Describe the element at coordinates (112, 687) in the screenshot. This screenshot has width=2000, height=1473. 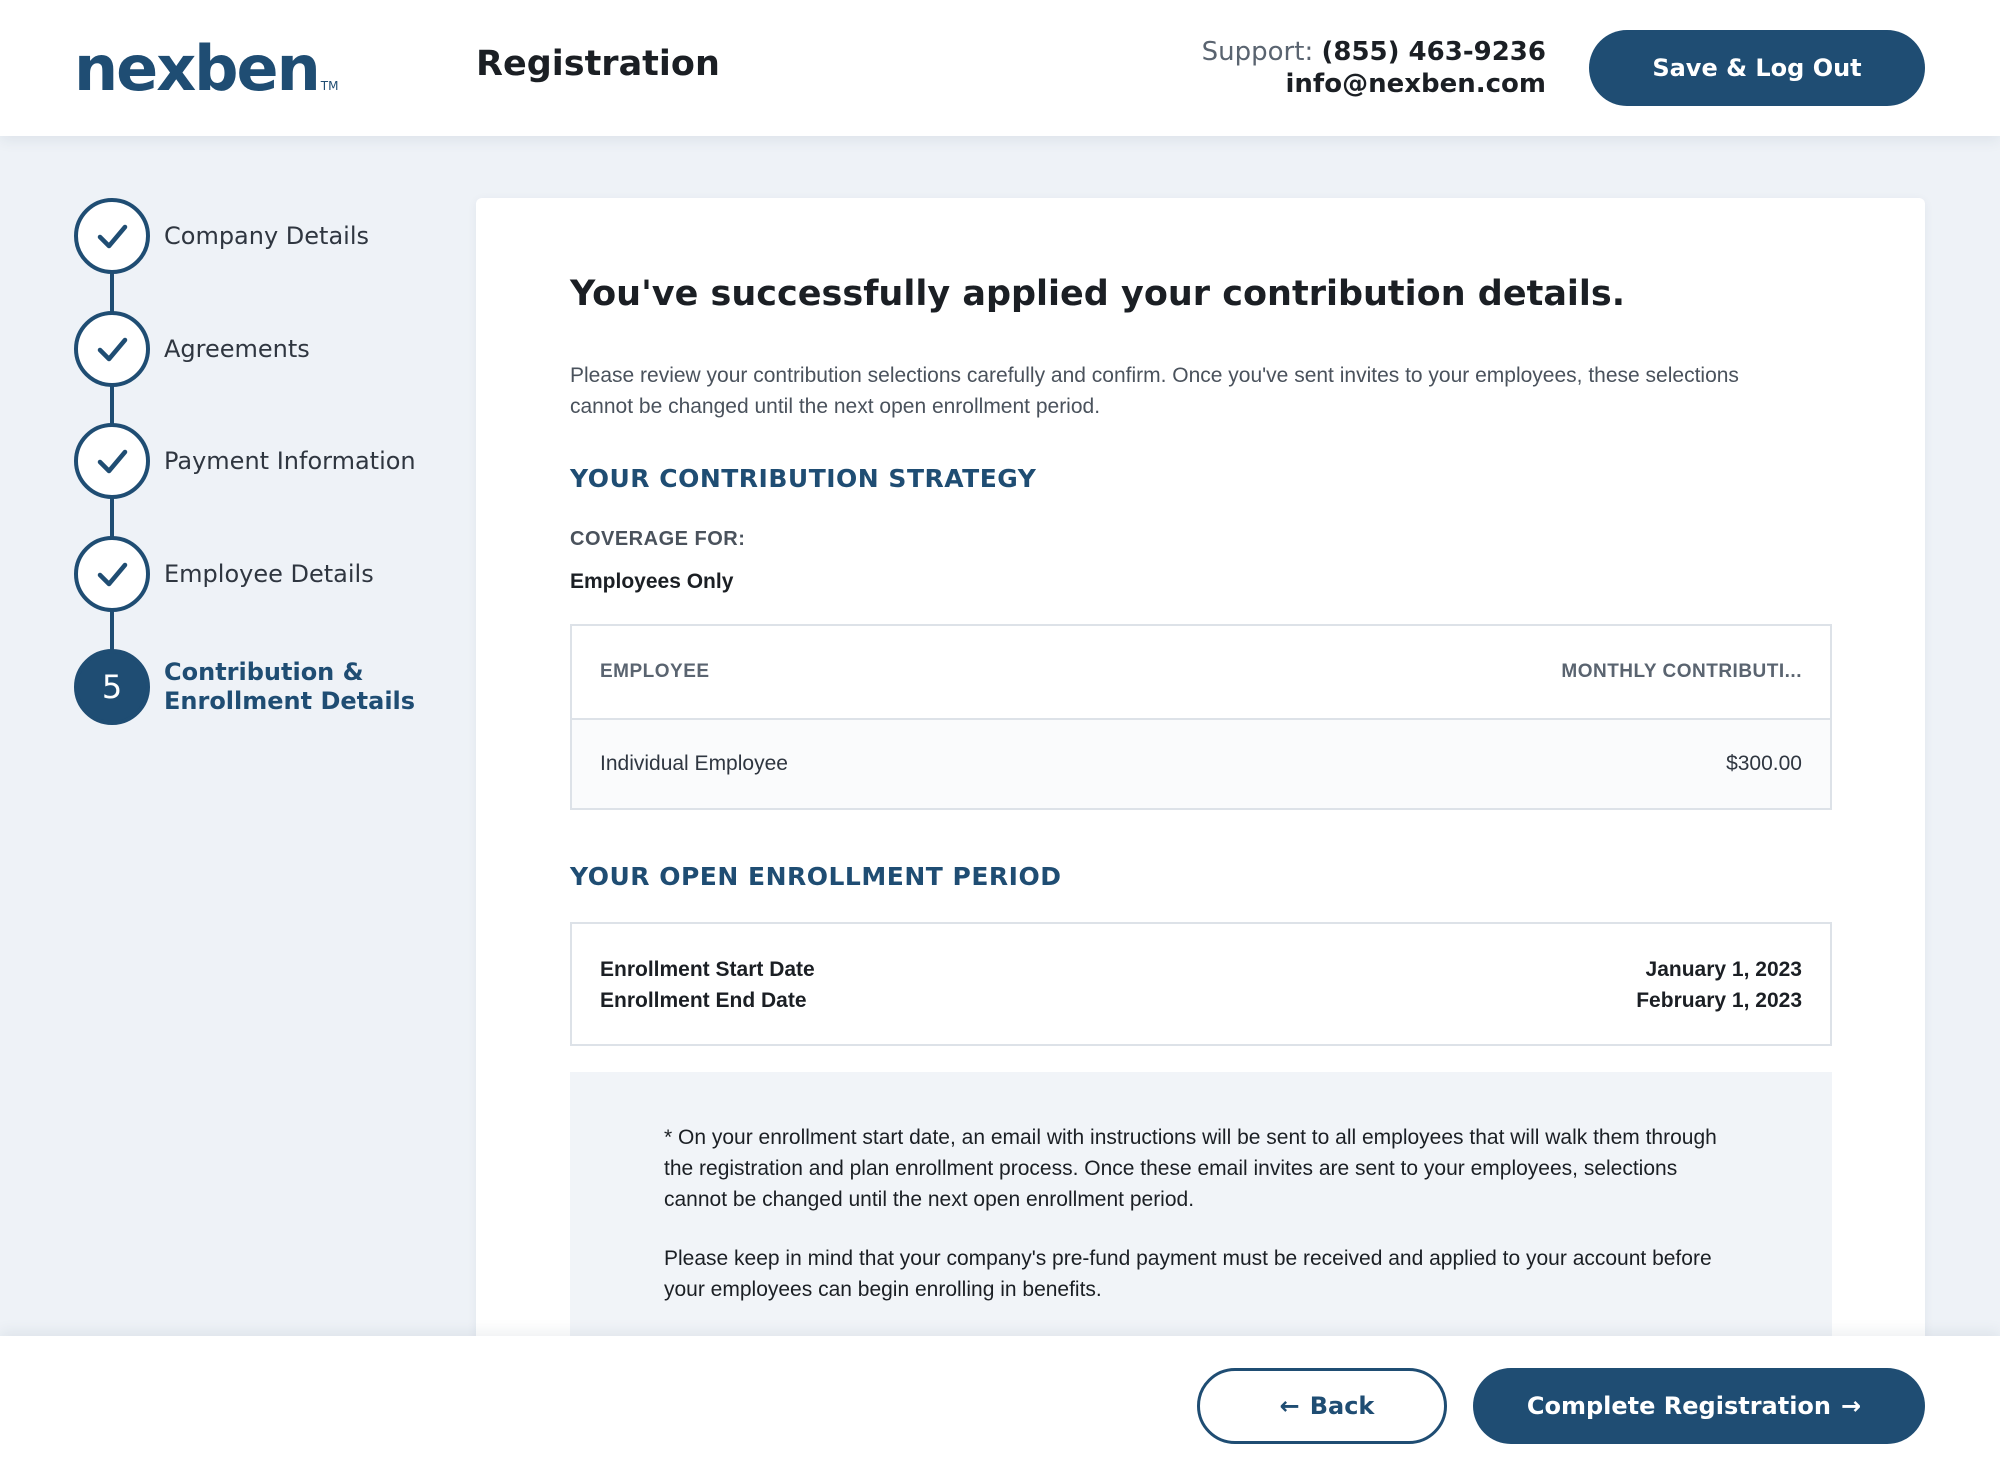
I see `step-number-circle: 5` at that location.